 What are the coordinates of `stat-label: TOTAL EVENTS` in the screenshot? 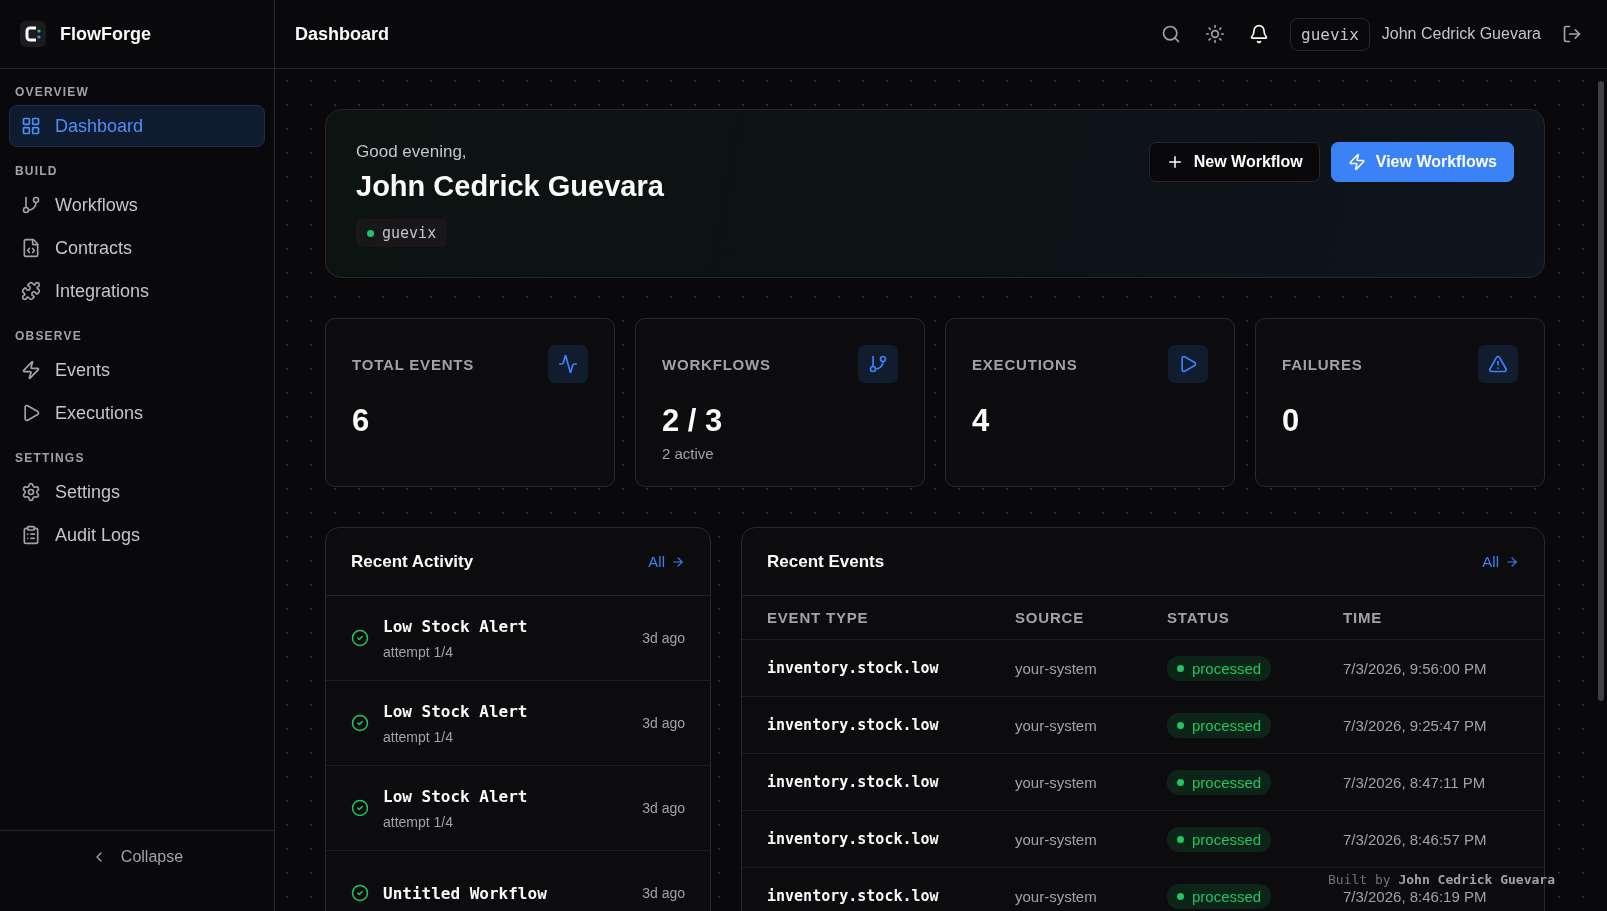 It's located at (413, 364).